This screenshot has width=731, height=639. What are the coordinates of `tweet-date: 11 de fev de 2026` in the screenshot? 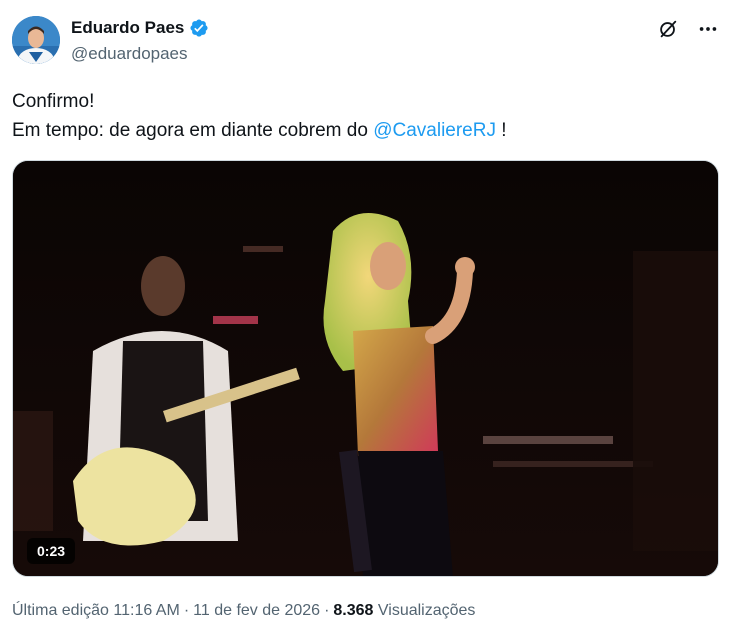 It's located at (256, 610).